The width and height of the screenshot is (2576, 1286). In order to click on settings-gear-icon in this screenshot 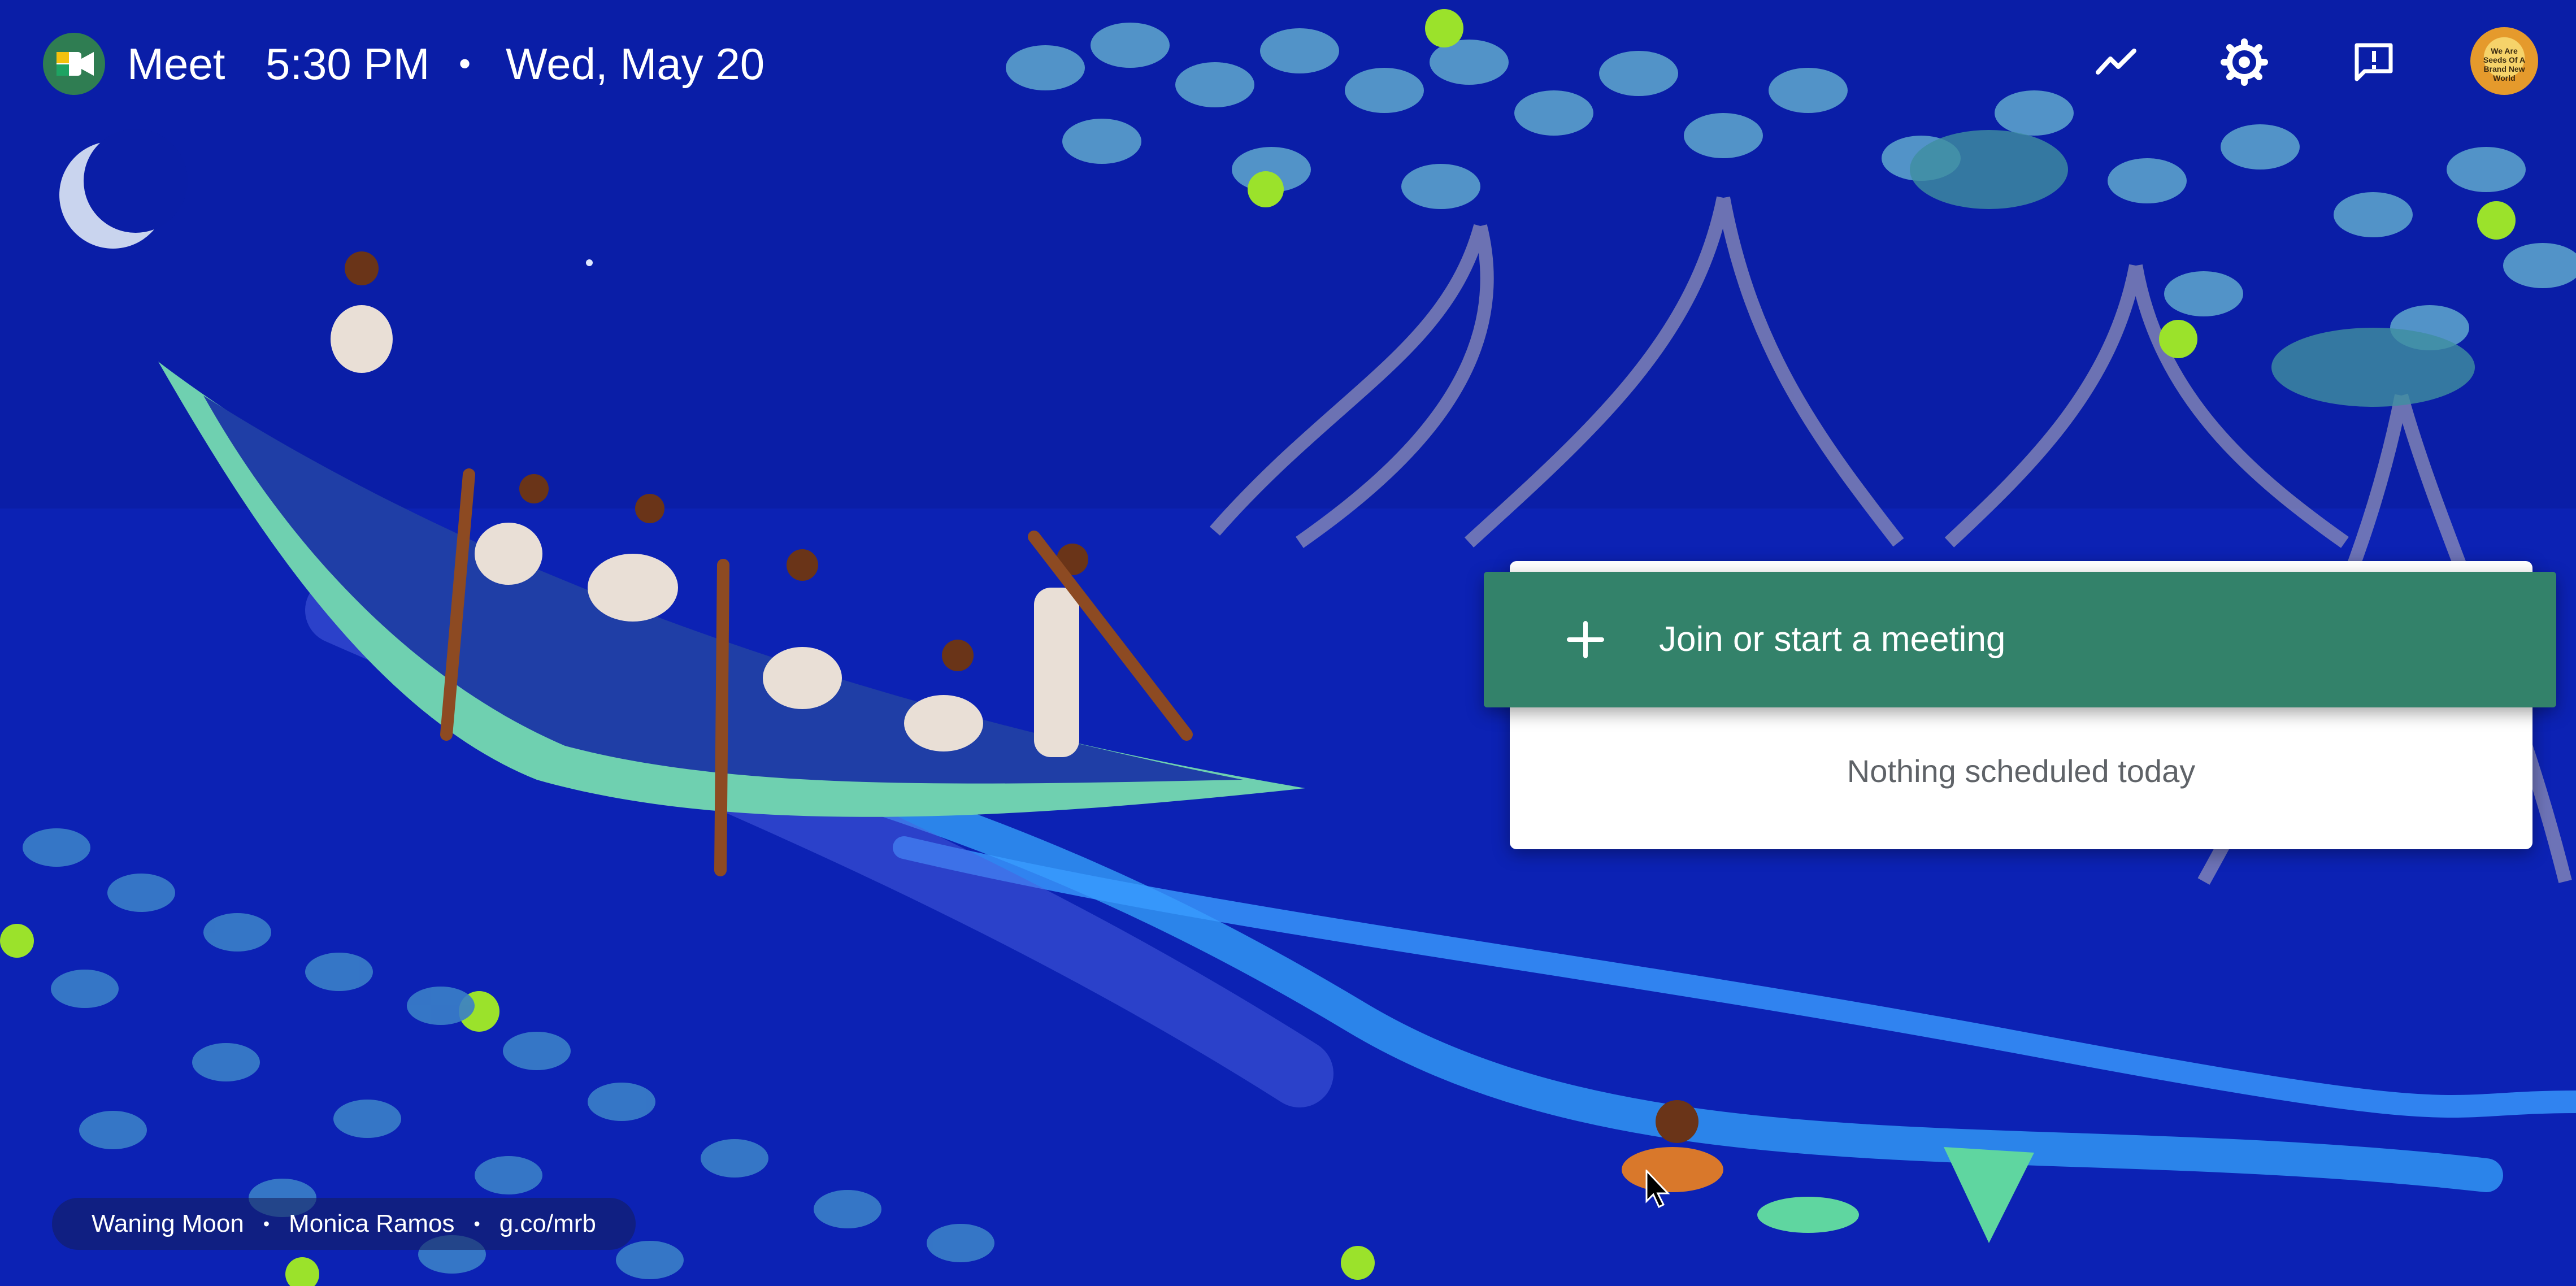, I will do `click(2244, 62)`.